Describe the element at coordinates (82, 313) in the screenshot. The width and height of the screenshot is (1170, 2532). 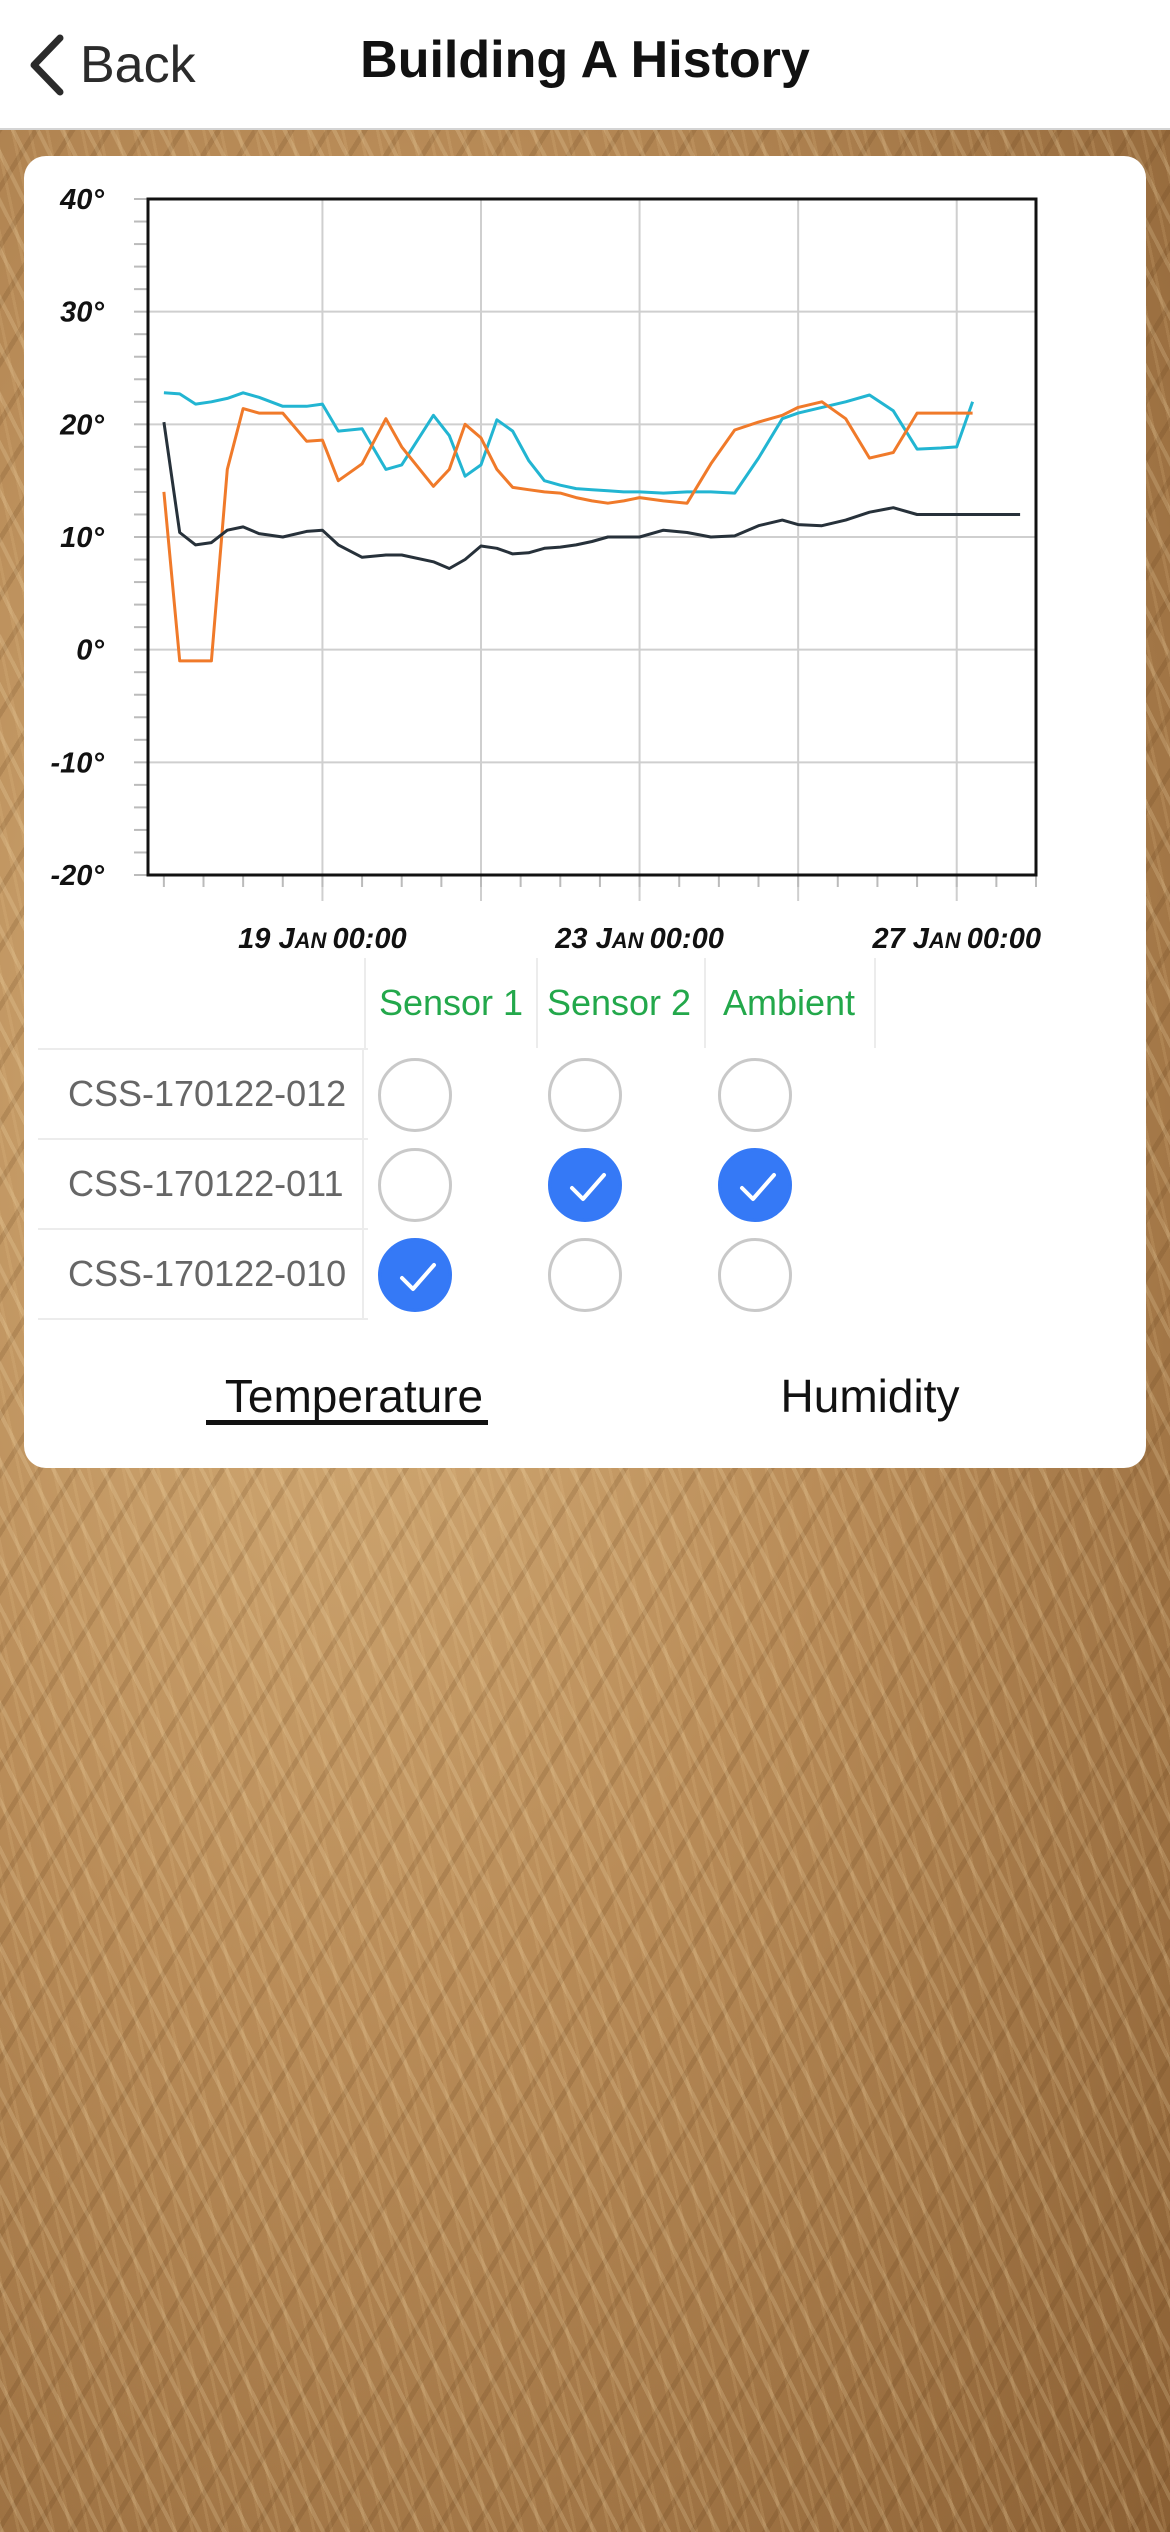
I see `y-tick-label: 30°` at that location.